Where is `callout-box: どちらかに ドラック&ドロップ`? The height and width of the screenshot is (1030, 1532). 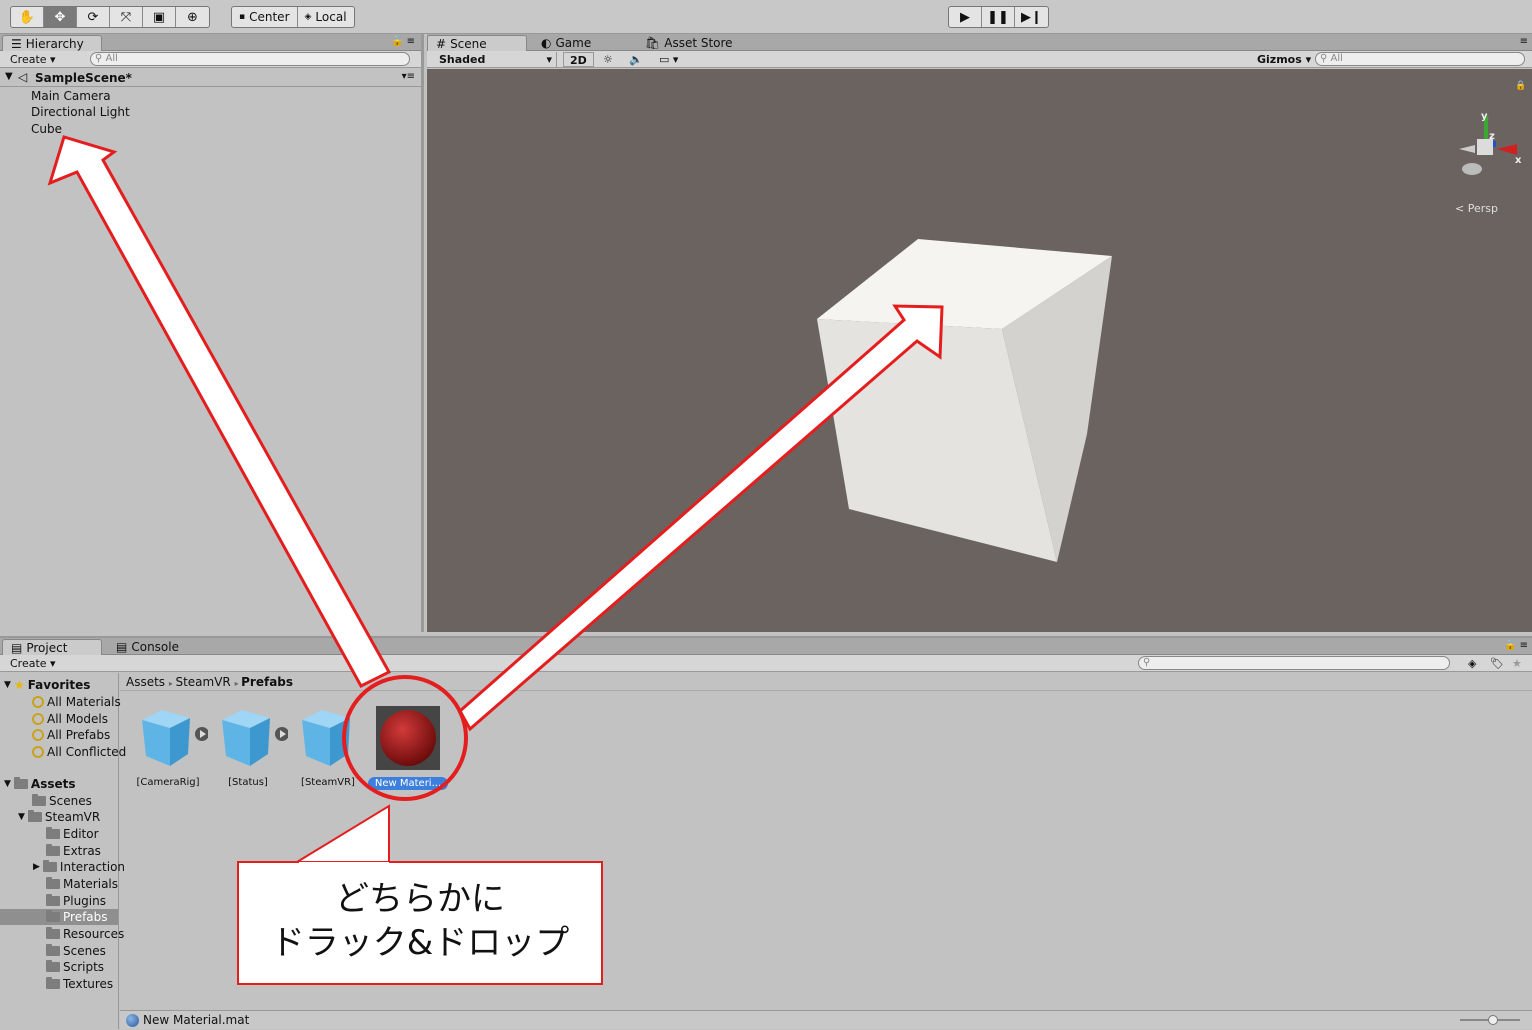
callout-box: どちらかに ドラック&ドロップ is located at coordinates (420, 923).